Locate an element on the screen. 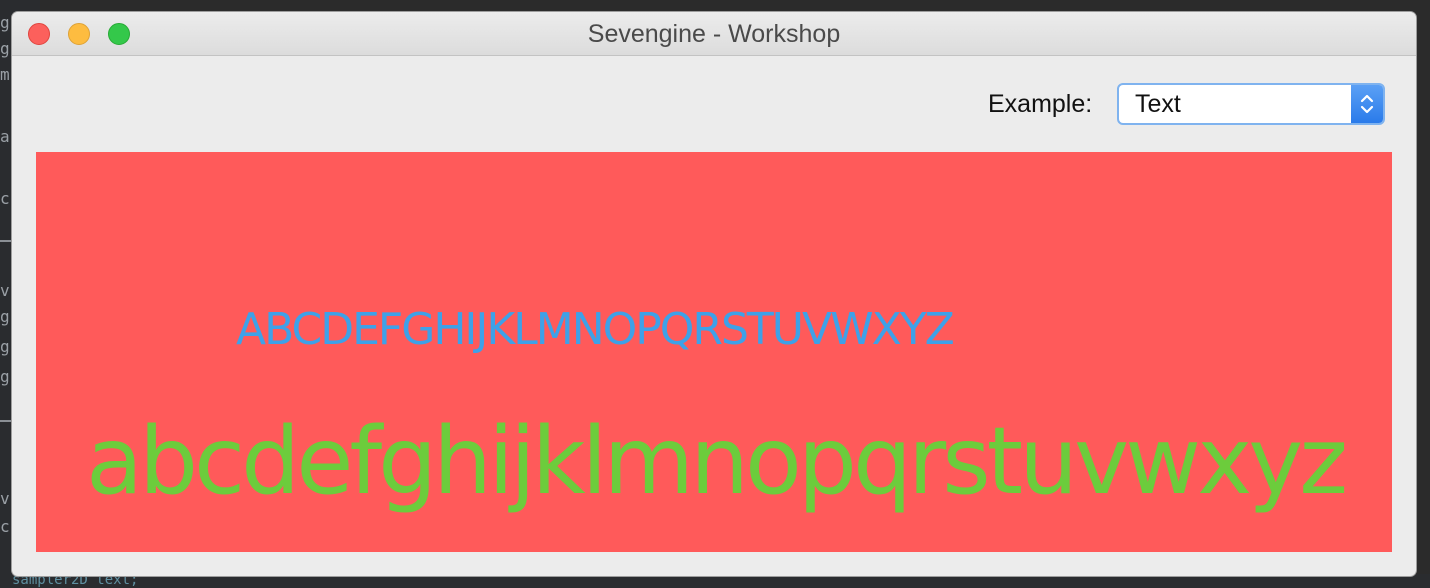  chevron-up-down-icon is located at coordinates (1367, 104).